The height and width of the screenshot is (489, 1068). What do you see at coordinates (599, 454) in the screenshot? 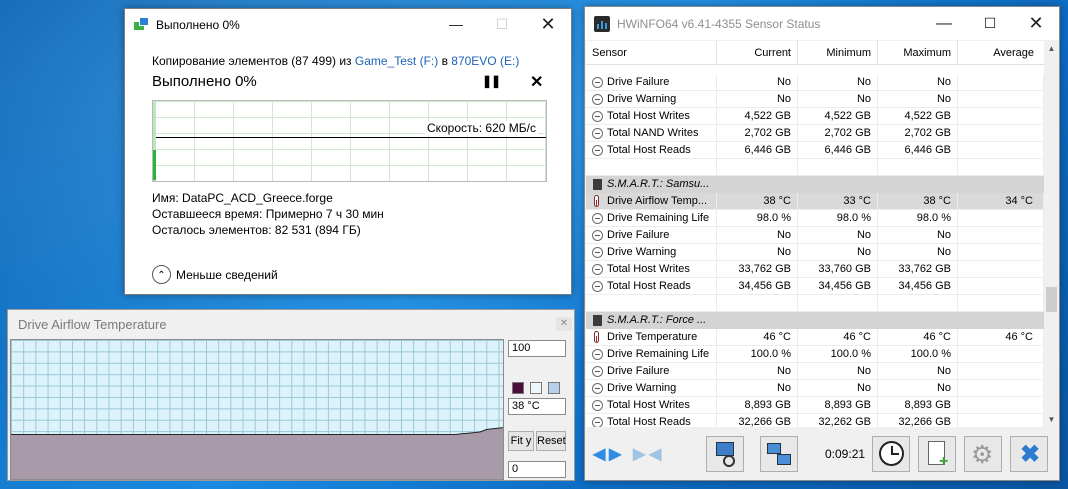
I see `arrow-left-icon: ◀` at bounding box center [599, 454].